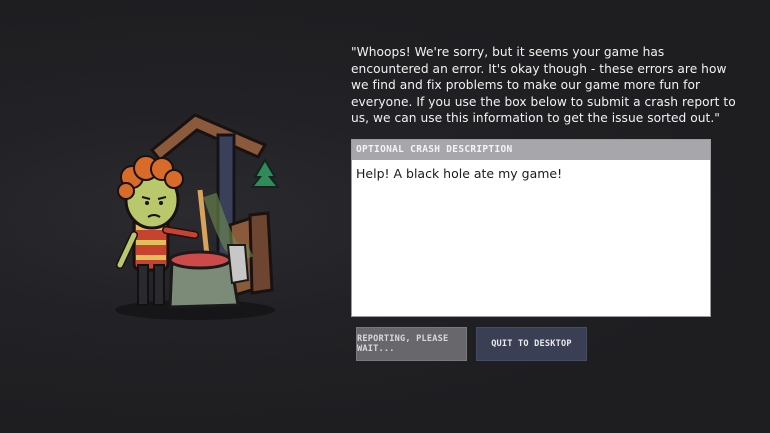 The image size is (770, 433). I want to click on duplicant-mop-bucket-illustration, so click(198, 216).